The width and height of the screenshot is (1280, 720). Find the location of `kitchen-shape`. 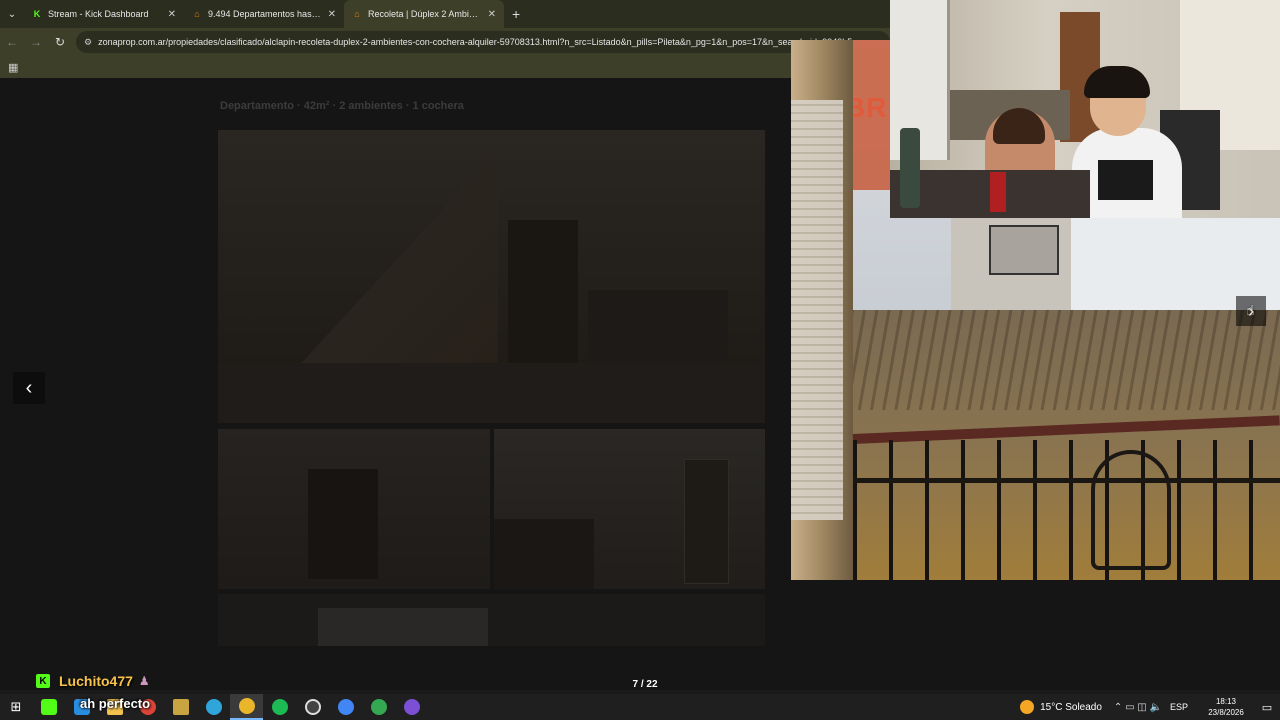

kitchen-shape is located at coordinates (658, 330).